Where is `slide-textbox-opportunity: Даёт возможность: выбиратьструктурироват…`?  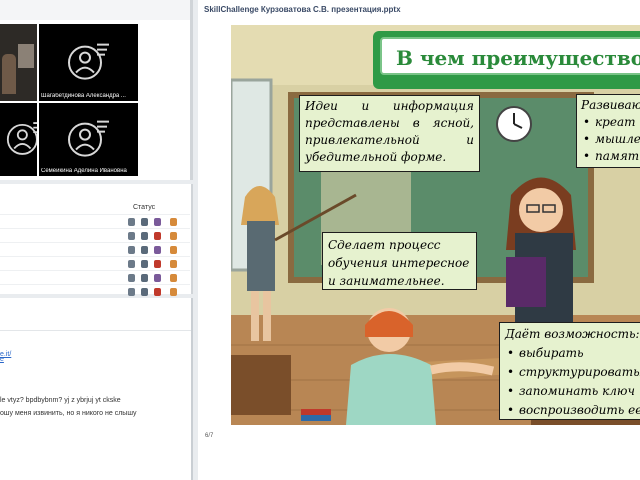
slide-textbox-opportunity: Даёт возможность: выбиратьструктурироват… is located at coordinates (569, 371).